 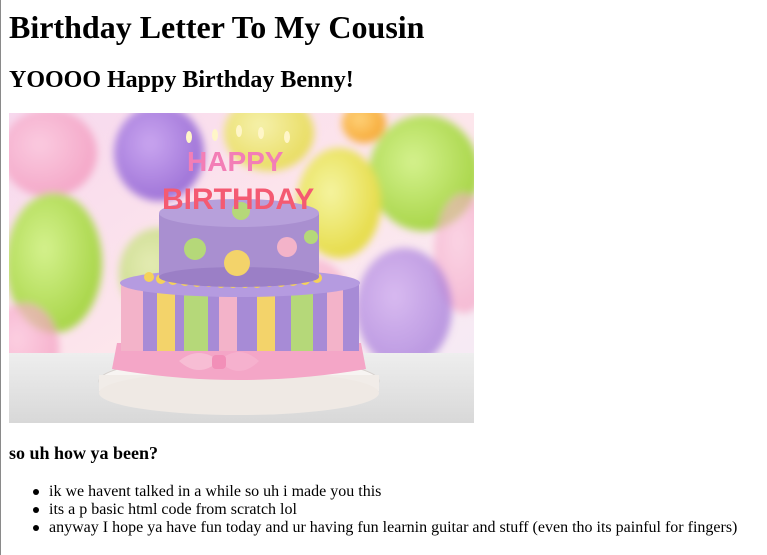 What do you see at coordinates (238, 199) in the screenshot?
I see `candle-text-bottom: BIRTHDAY` at bounding box center [238, 199].